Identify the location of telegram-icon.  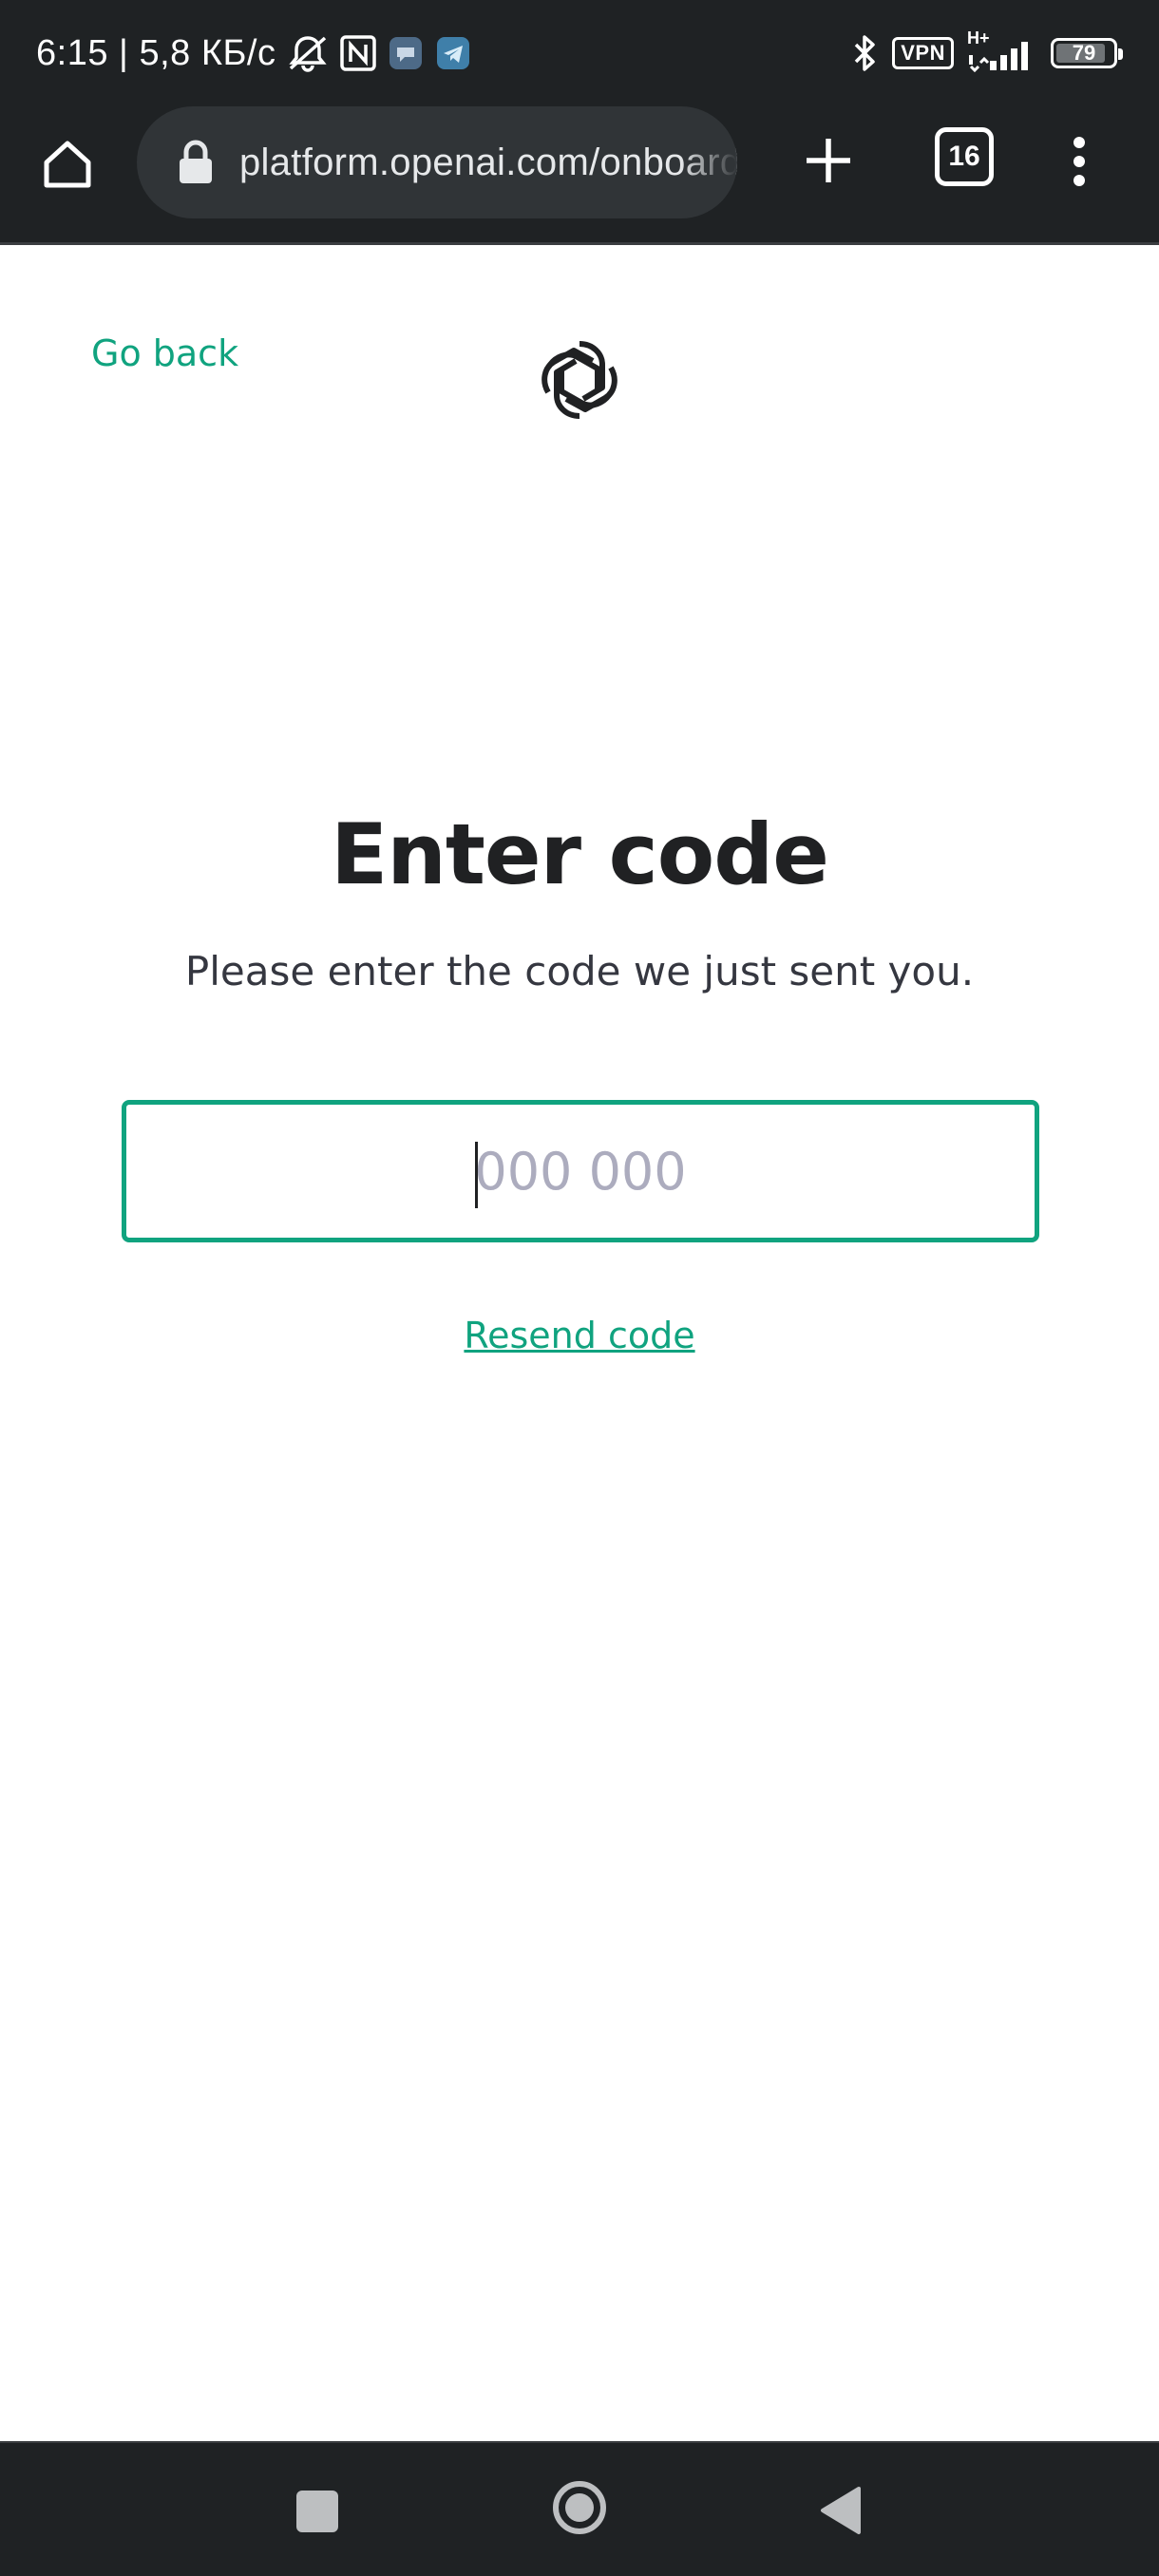
(453, 53).